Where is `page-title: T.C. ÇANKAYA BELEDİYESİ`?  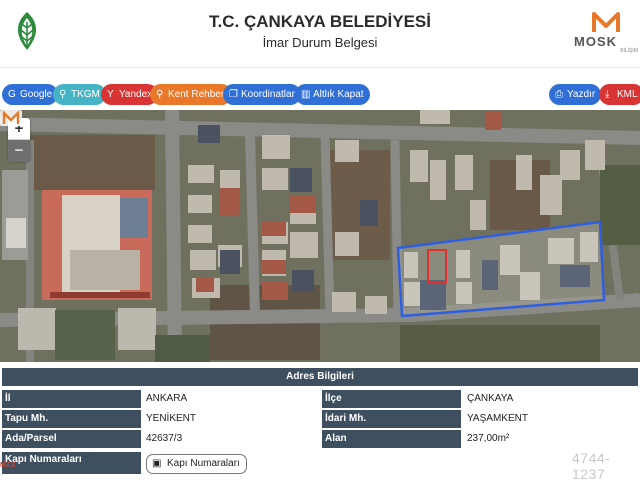
page-title: T.C. ÇANKAYA BELEDİYESİ is located at coordinates (320, 21).